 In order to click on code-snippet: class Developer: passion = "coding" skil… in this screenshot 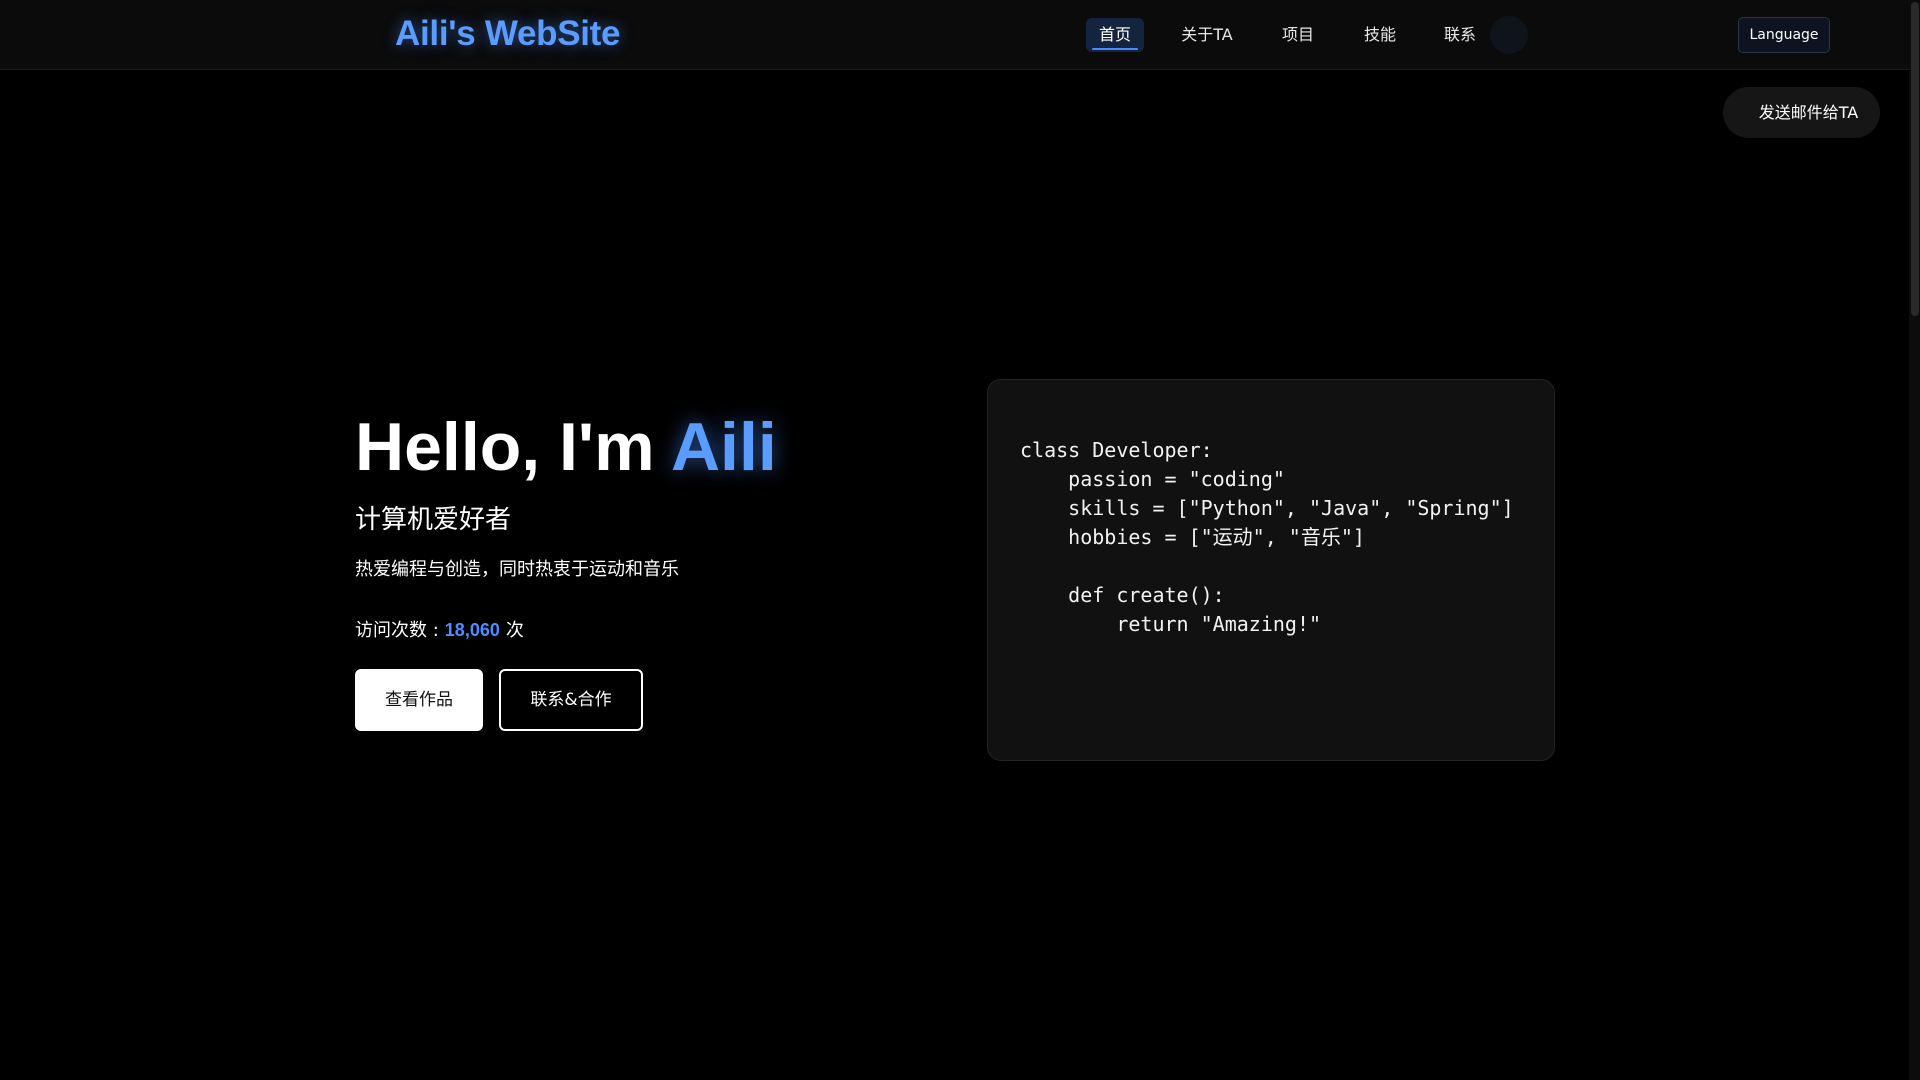, I will do `click(1267, 537)`.